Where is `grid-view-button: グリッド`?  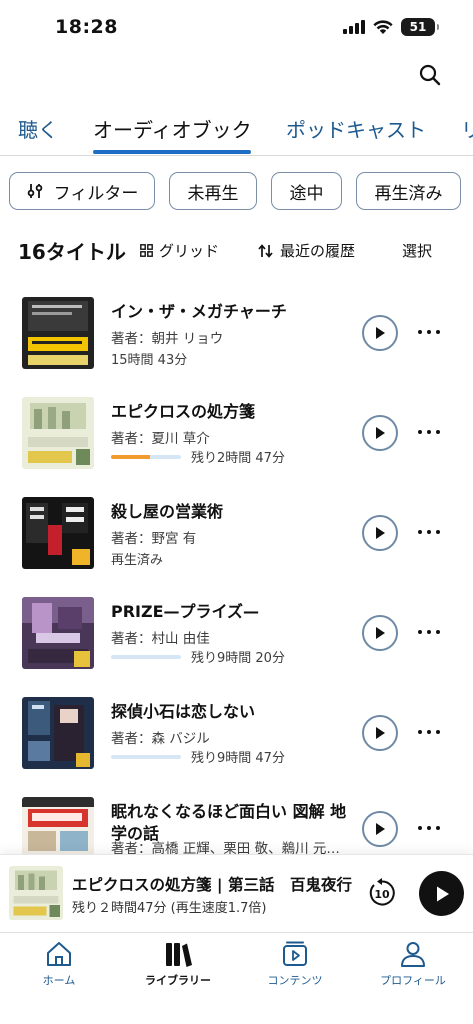
grid-view-button: グリッド is located at coordinates (179, 250).